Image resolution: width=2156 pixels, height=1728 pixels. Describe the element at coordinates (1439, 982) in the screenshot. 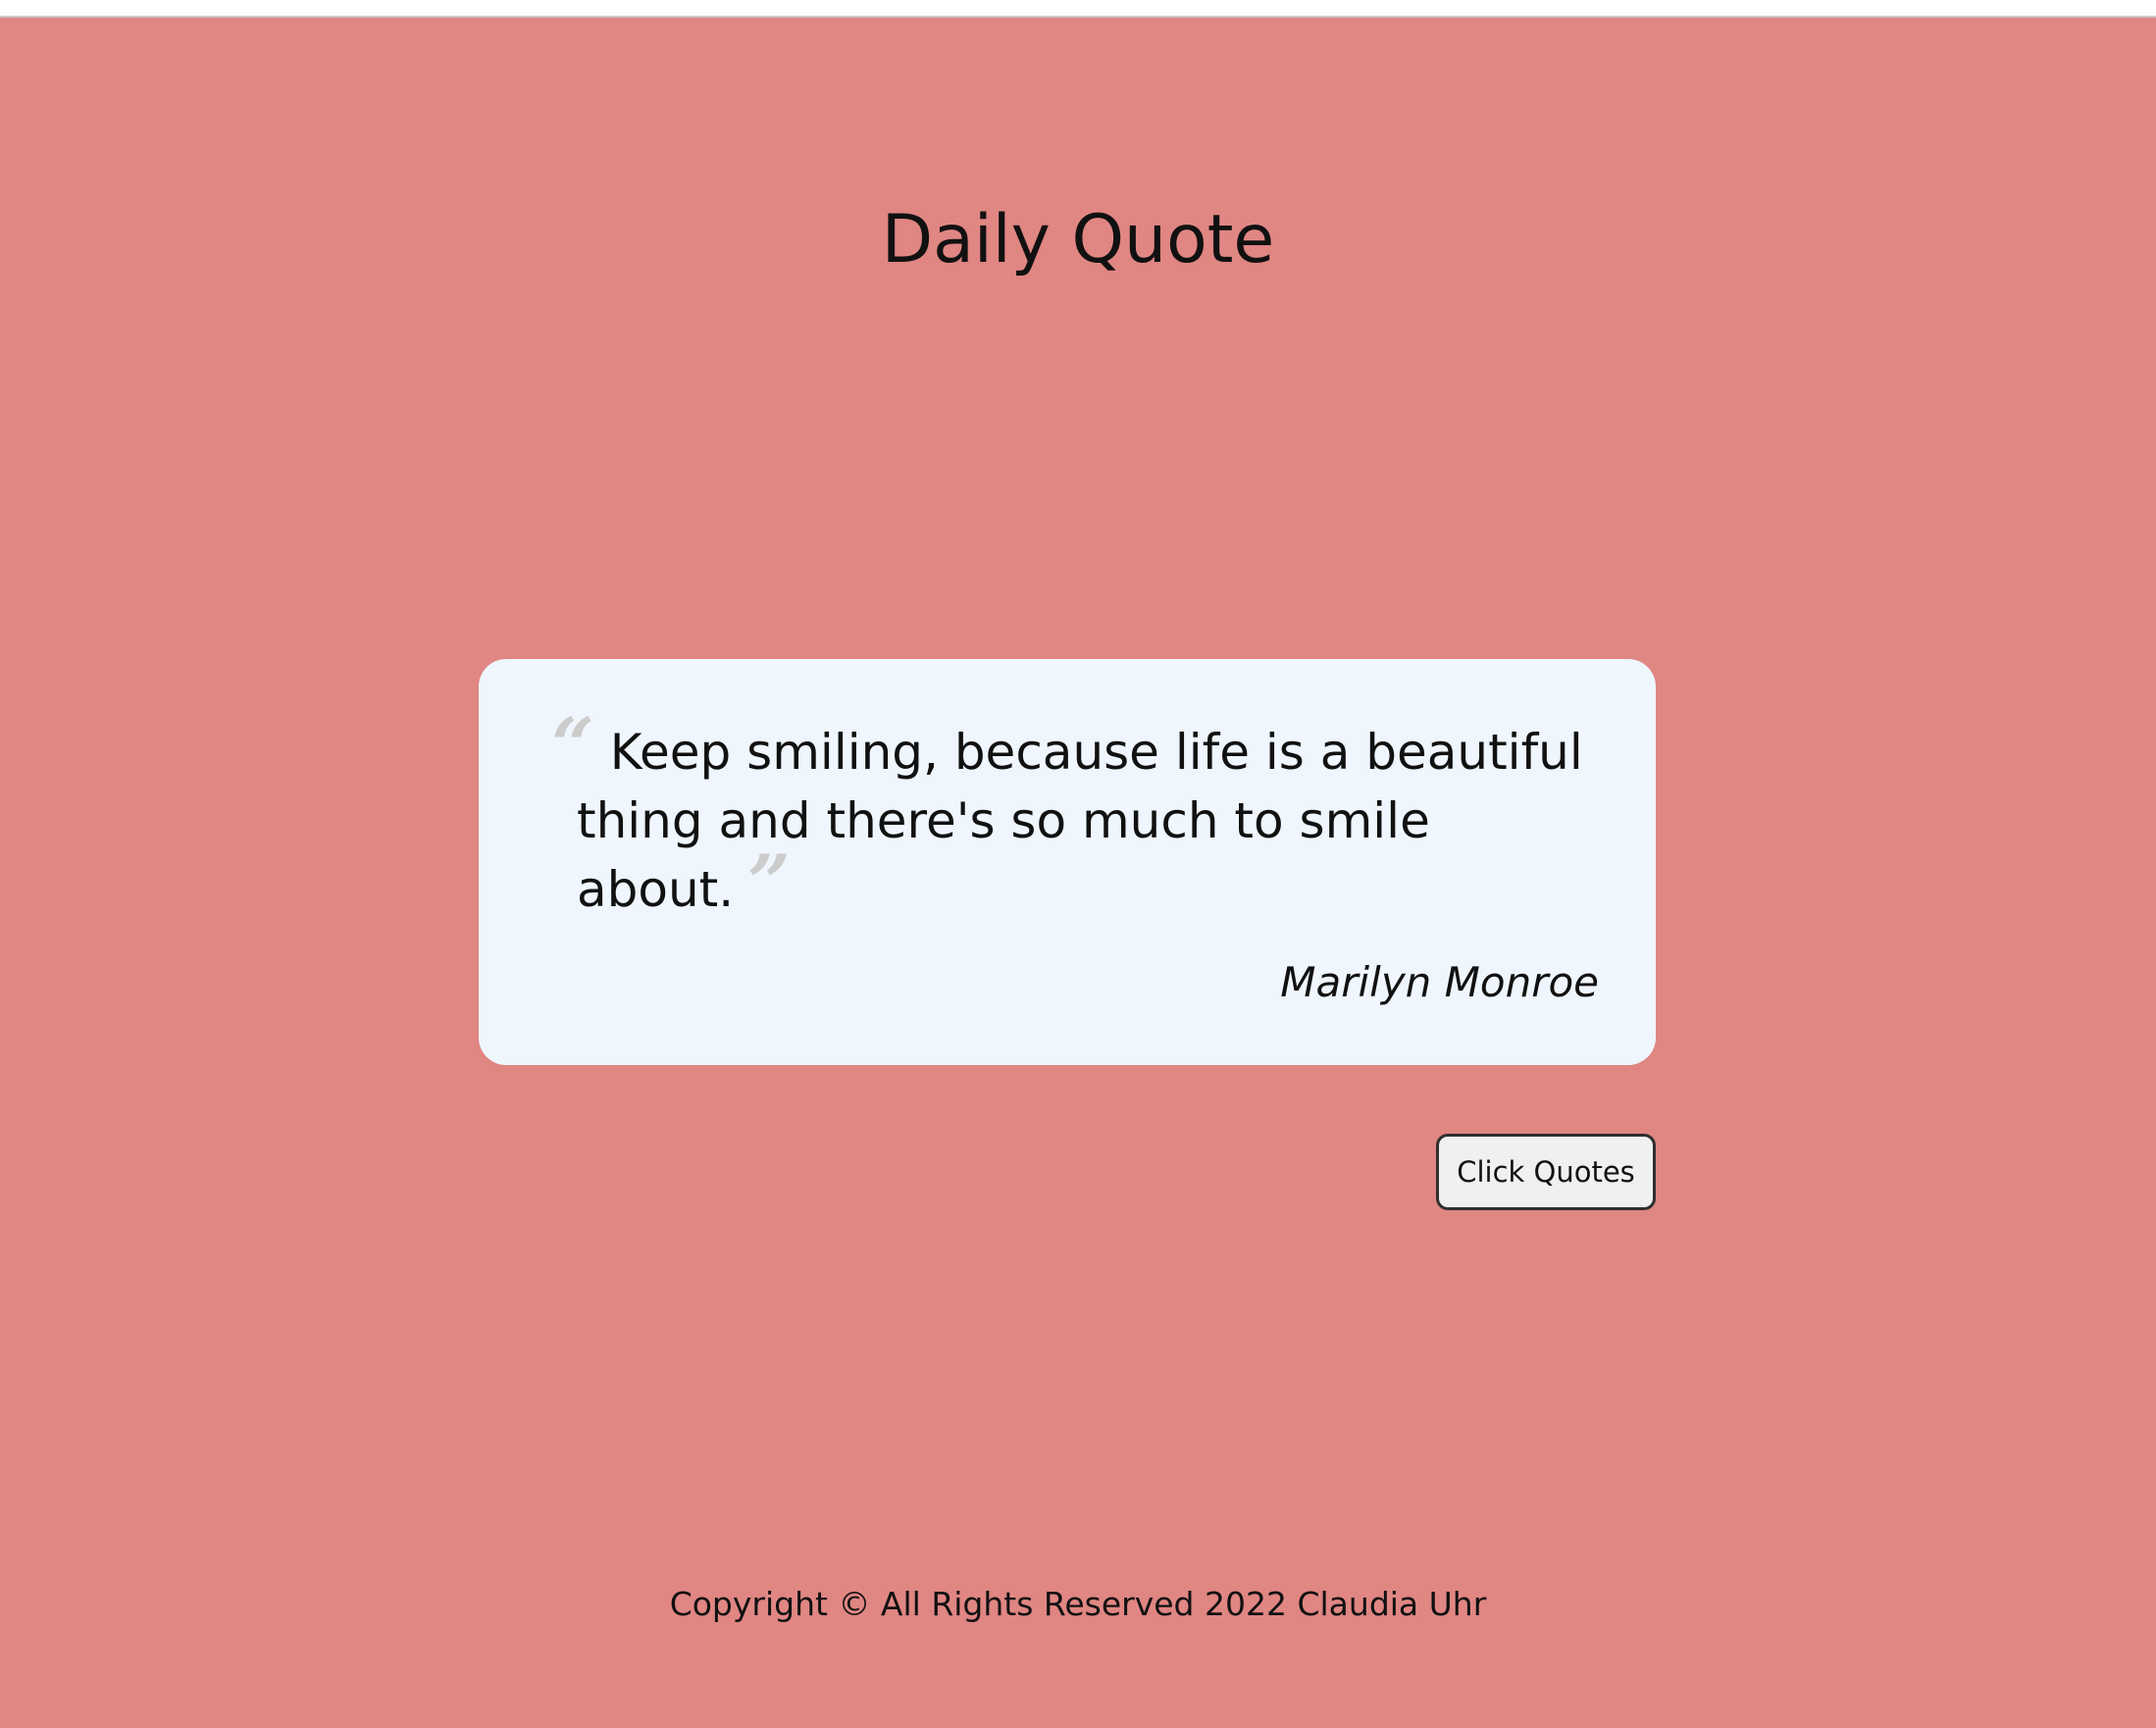

I see `quote-author: Marilyn Monroe` at that location.